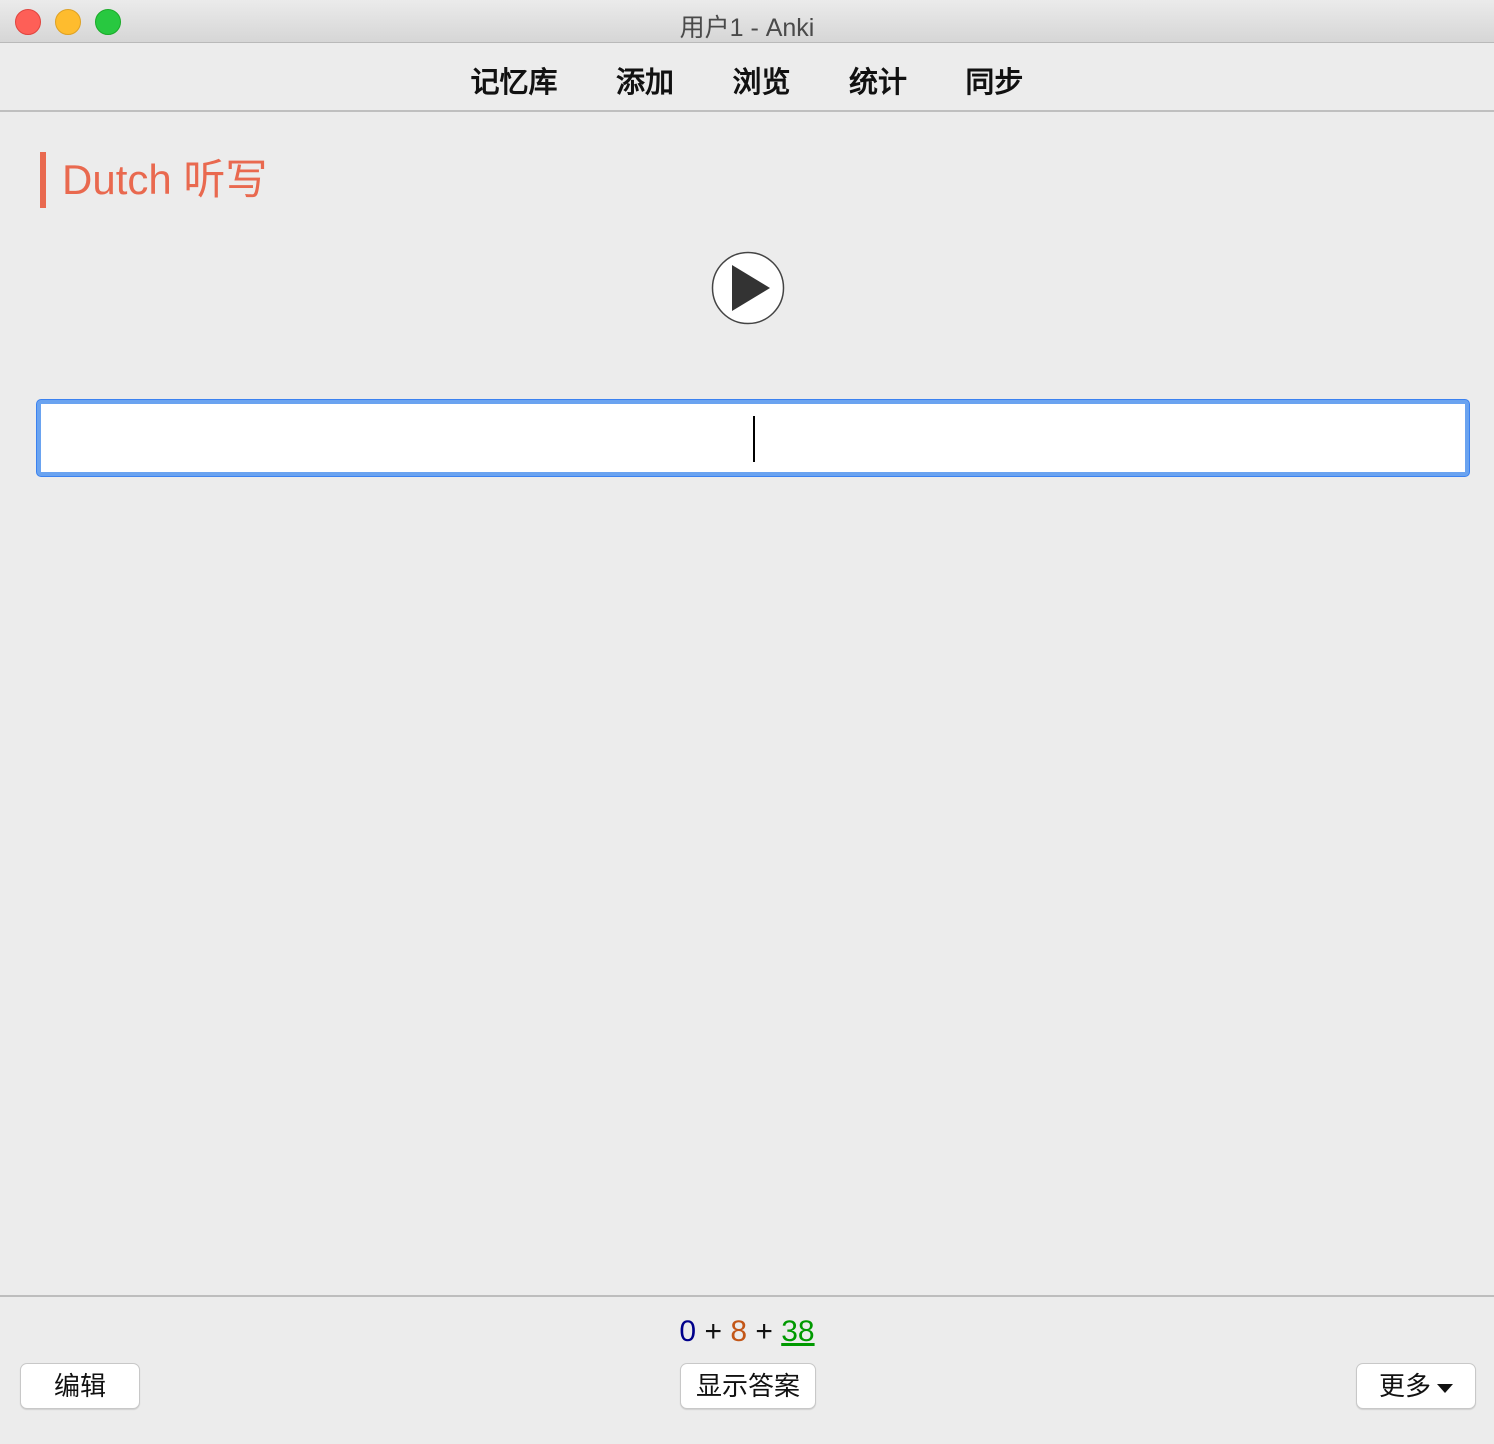 Image resolution: width=1494 pixels, height=1444 pixels. Describe the element at coordinates (994, 80) in the screenshot. I see `toolbar-sync-link: 同步` at that location.